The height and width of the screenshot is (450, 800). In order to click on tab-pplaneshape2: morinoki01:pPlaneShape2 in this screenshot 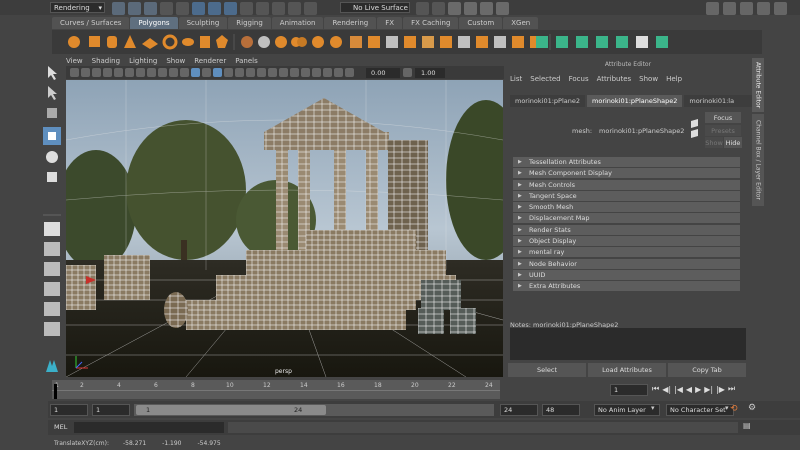, I will do `click(635, 101)`.